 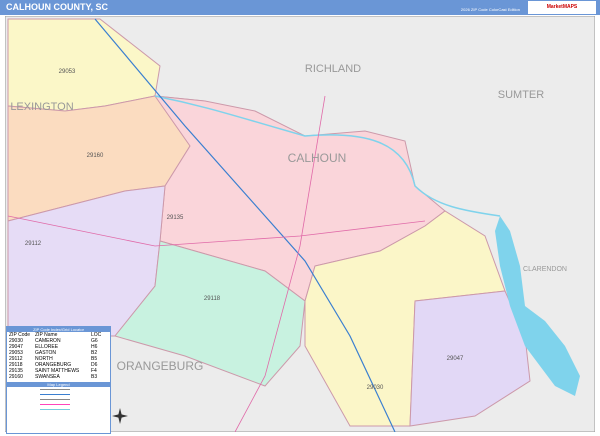 What do you see at coordinates (375, 388) in the screenshot?
I see `zip-label: 29030` at bounding box center [375, 388].